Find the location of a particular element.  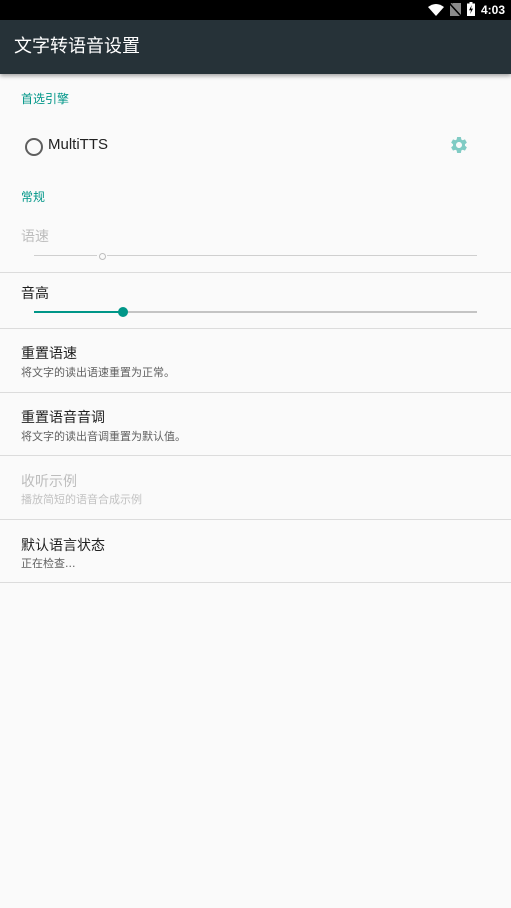

listen-example-title: 收听示例 is located at coordinates (49, 482).